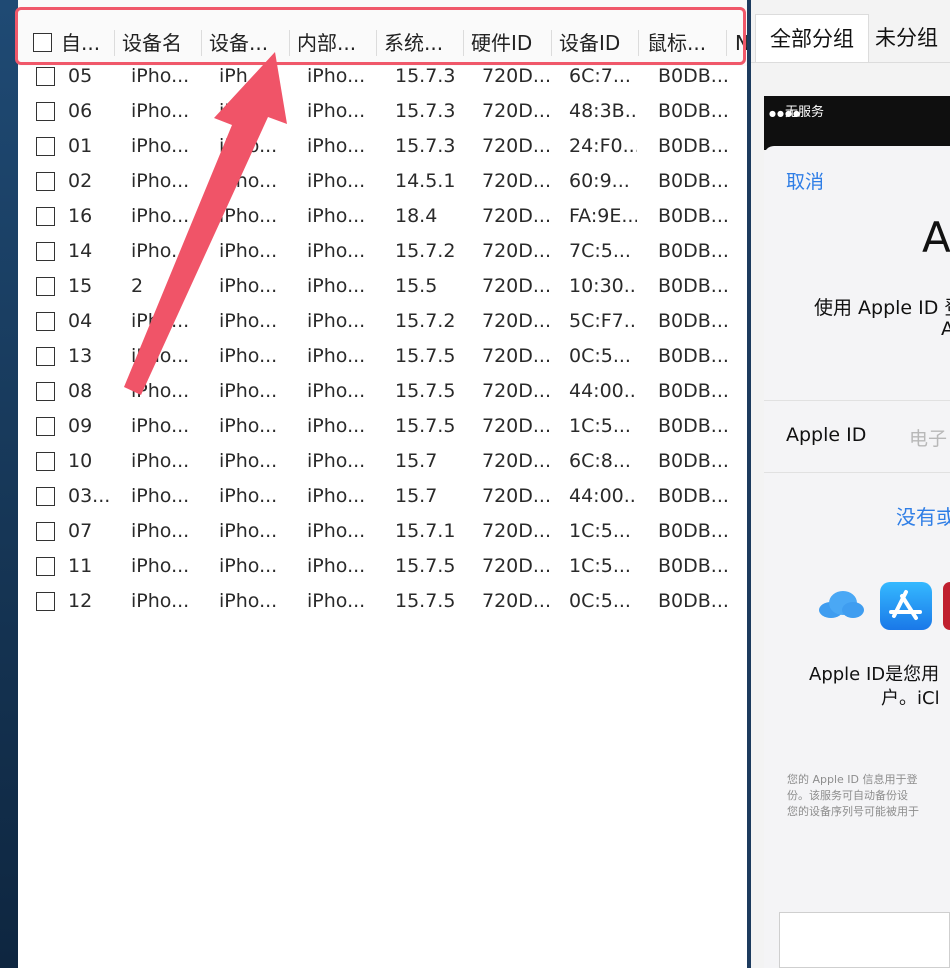 This screenshot has width=950, height=968. I want to click on sheet-title: A, so click(936, 237).